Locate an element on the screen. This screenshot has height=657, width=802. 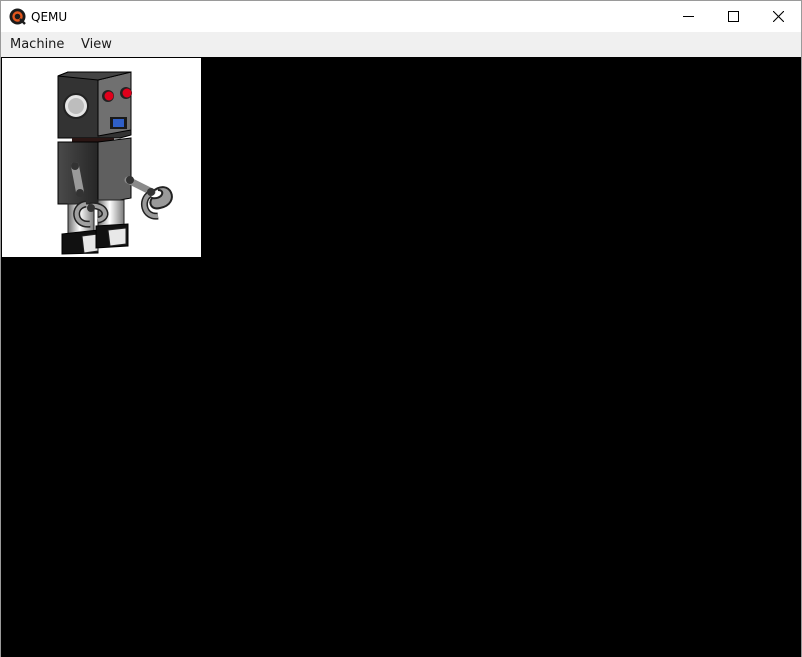
close-button is located at coordinates (778, 16).